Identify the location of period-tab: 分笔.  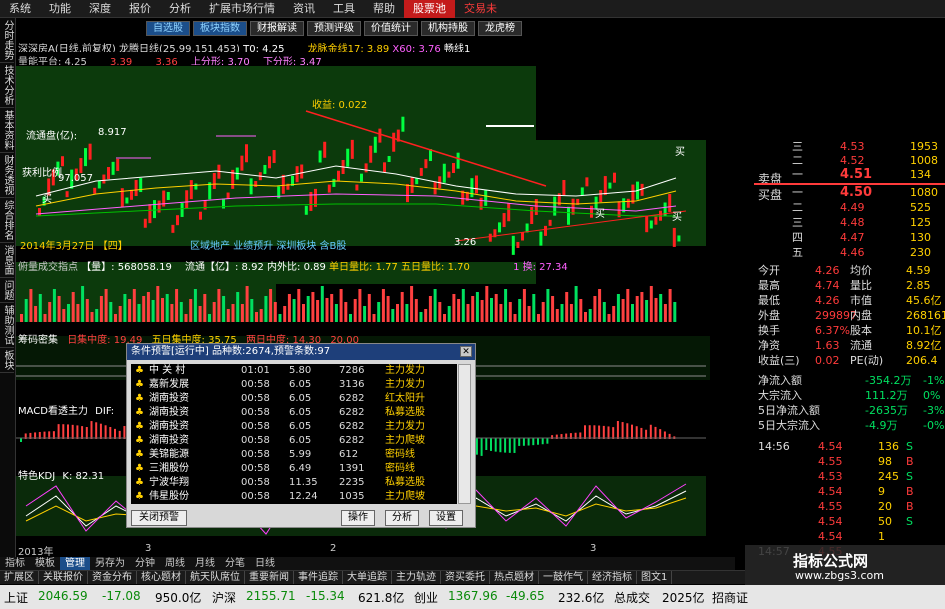
(235, 563).